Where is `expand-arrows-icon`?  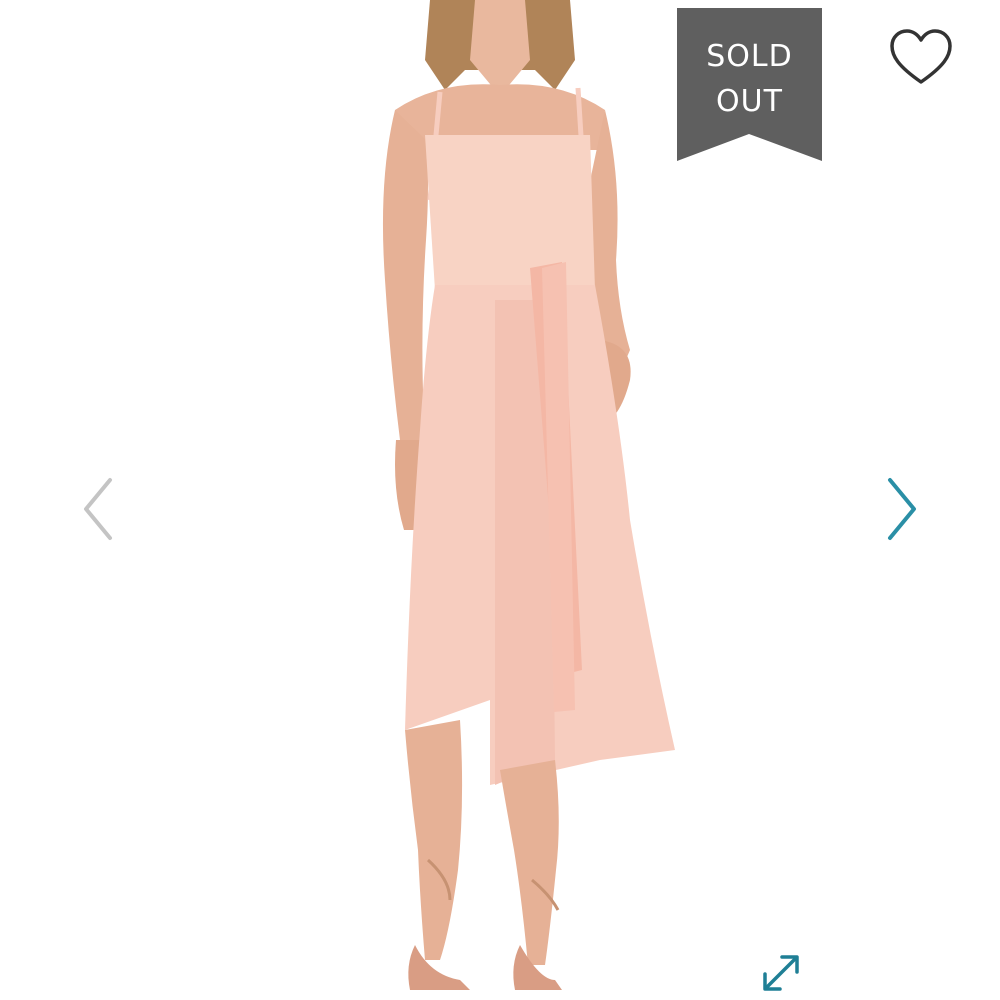 expand-arrows-icon is located at coordinates (781, 973).